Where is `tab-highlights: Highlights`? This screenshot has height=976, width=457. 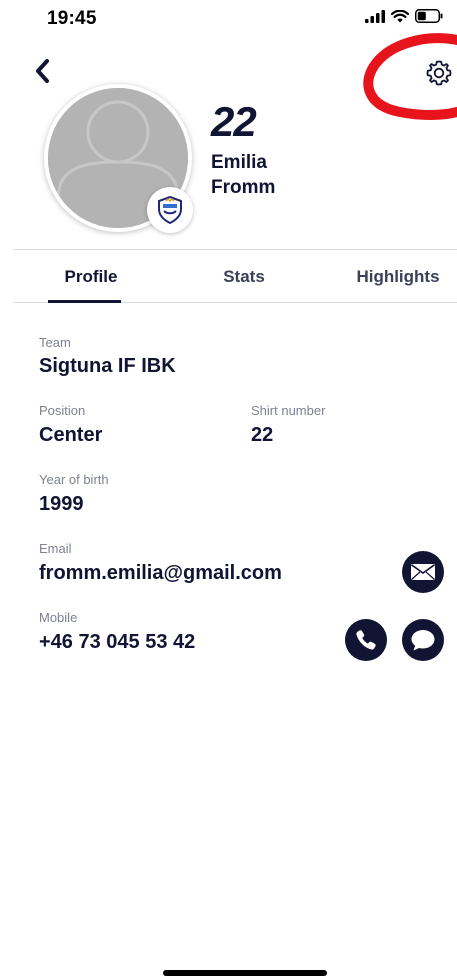 tab-highlights: Highlights is located at coordinates (398, 277).